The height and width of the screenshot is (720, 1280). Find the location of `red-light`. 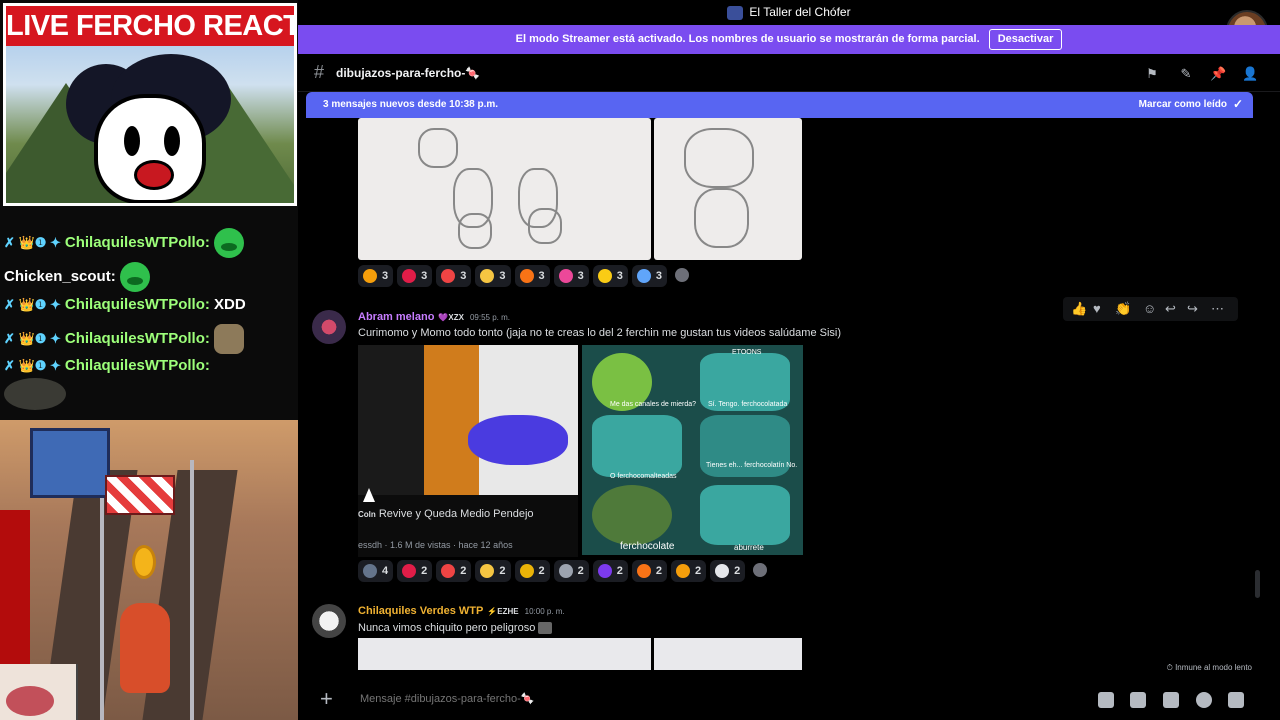

red-light is located at coordinates (15, 590).